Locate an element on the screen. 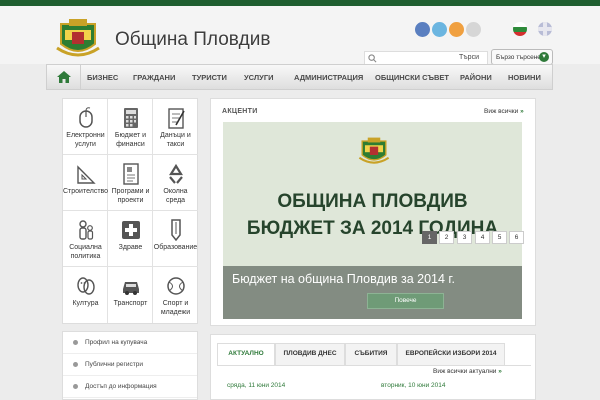 The height and width of the screenshot is (400, 600). news-see-all-link: Виж всички актуални » is located at coordinates (467, 371).